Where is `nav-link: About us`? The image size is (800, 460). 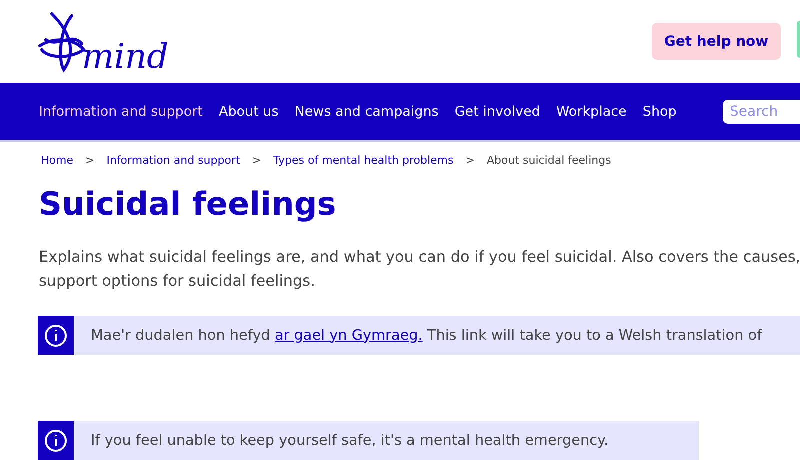 nav-link: About us is located at coordinates (248, 112).